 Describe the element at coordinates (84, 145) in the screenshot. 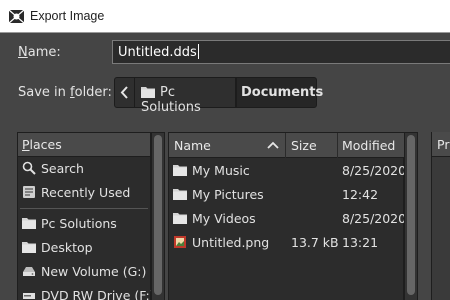

I see `places-header: Places` at that location.